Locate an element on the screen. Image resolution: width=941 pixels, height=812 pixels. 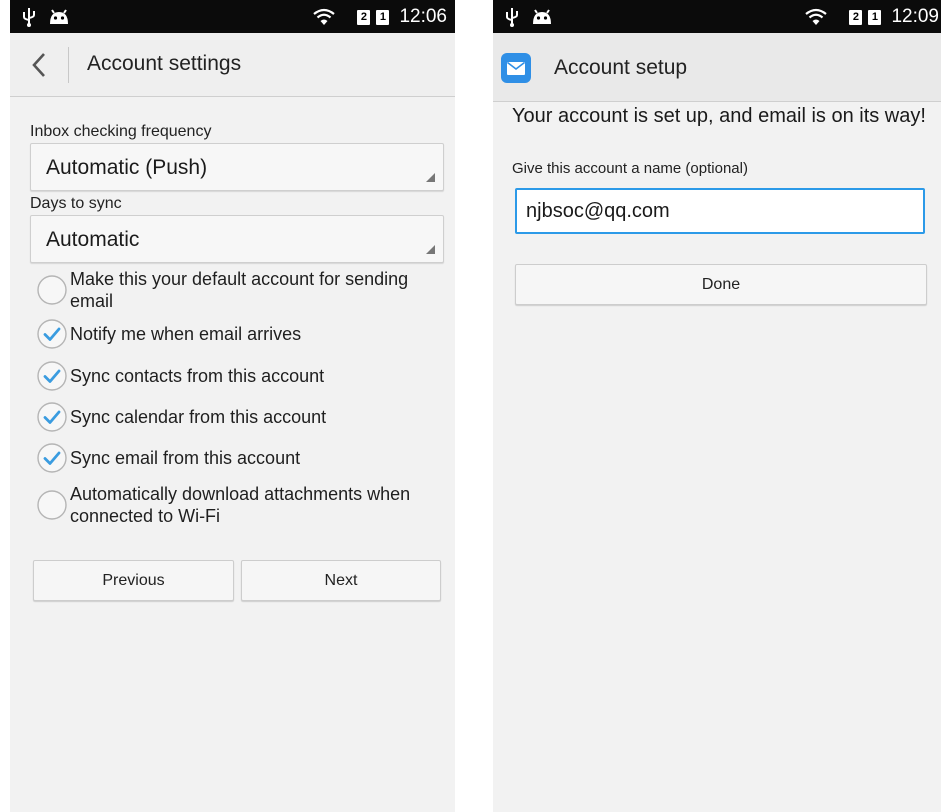
page-title: Account setup is located at coordinates (621, 67).